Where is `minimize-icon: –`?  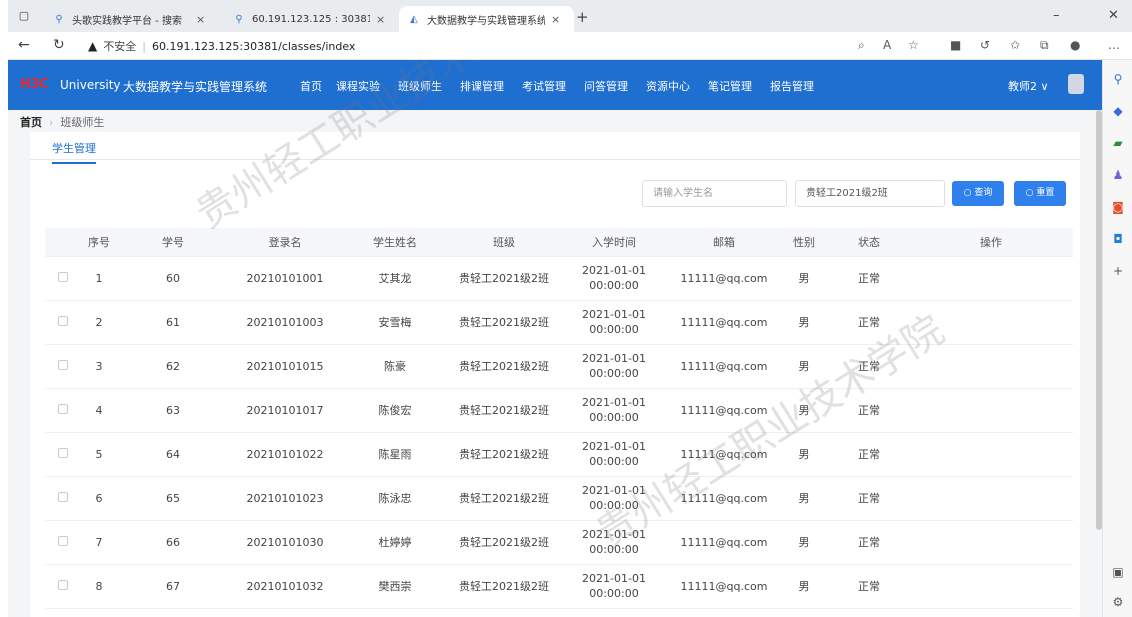
minimize-icon: – is located at coordinates (1056, 15).